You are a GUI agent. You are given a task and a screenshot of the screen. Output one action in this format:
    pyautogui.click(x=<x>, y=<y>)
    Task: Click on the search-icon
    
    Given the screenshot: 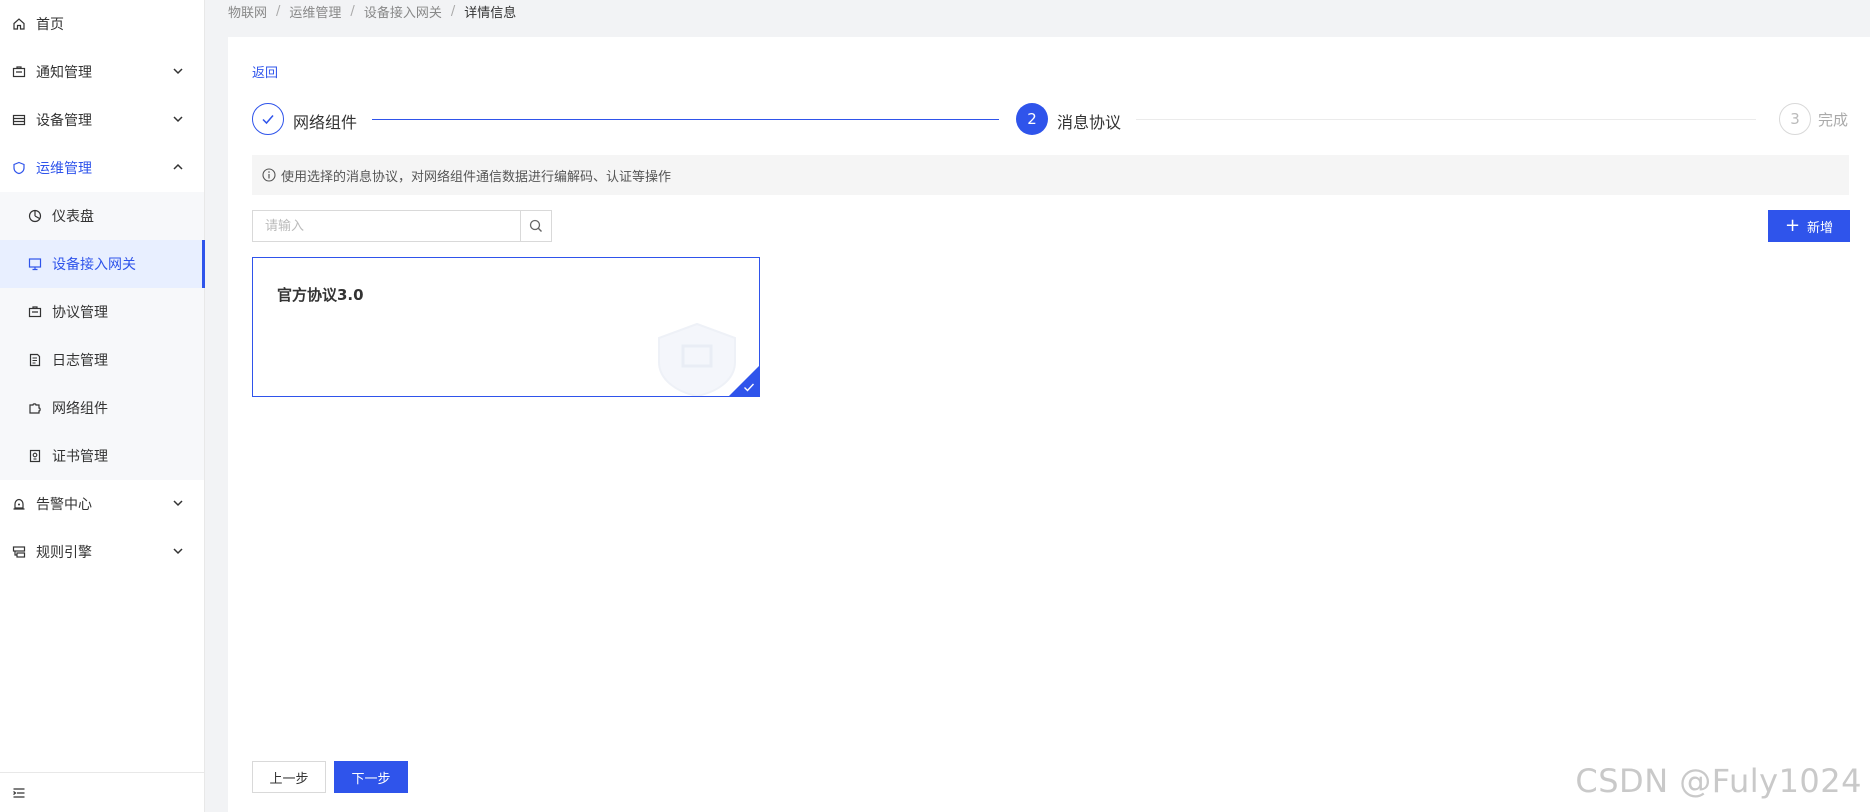 What is the action you would take?
    pyautogui.click(x=535, y=225)
    